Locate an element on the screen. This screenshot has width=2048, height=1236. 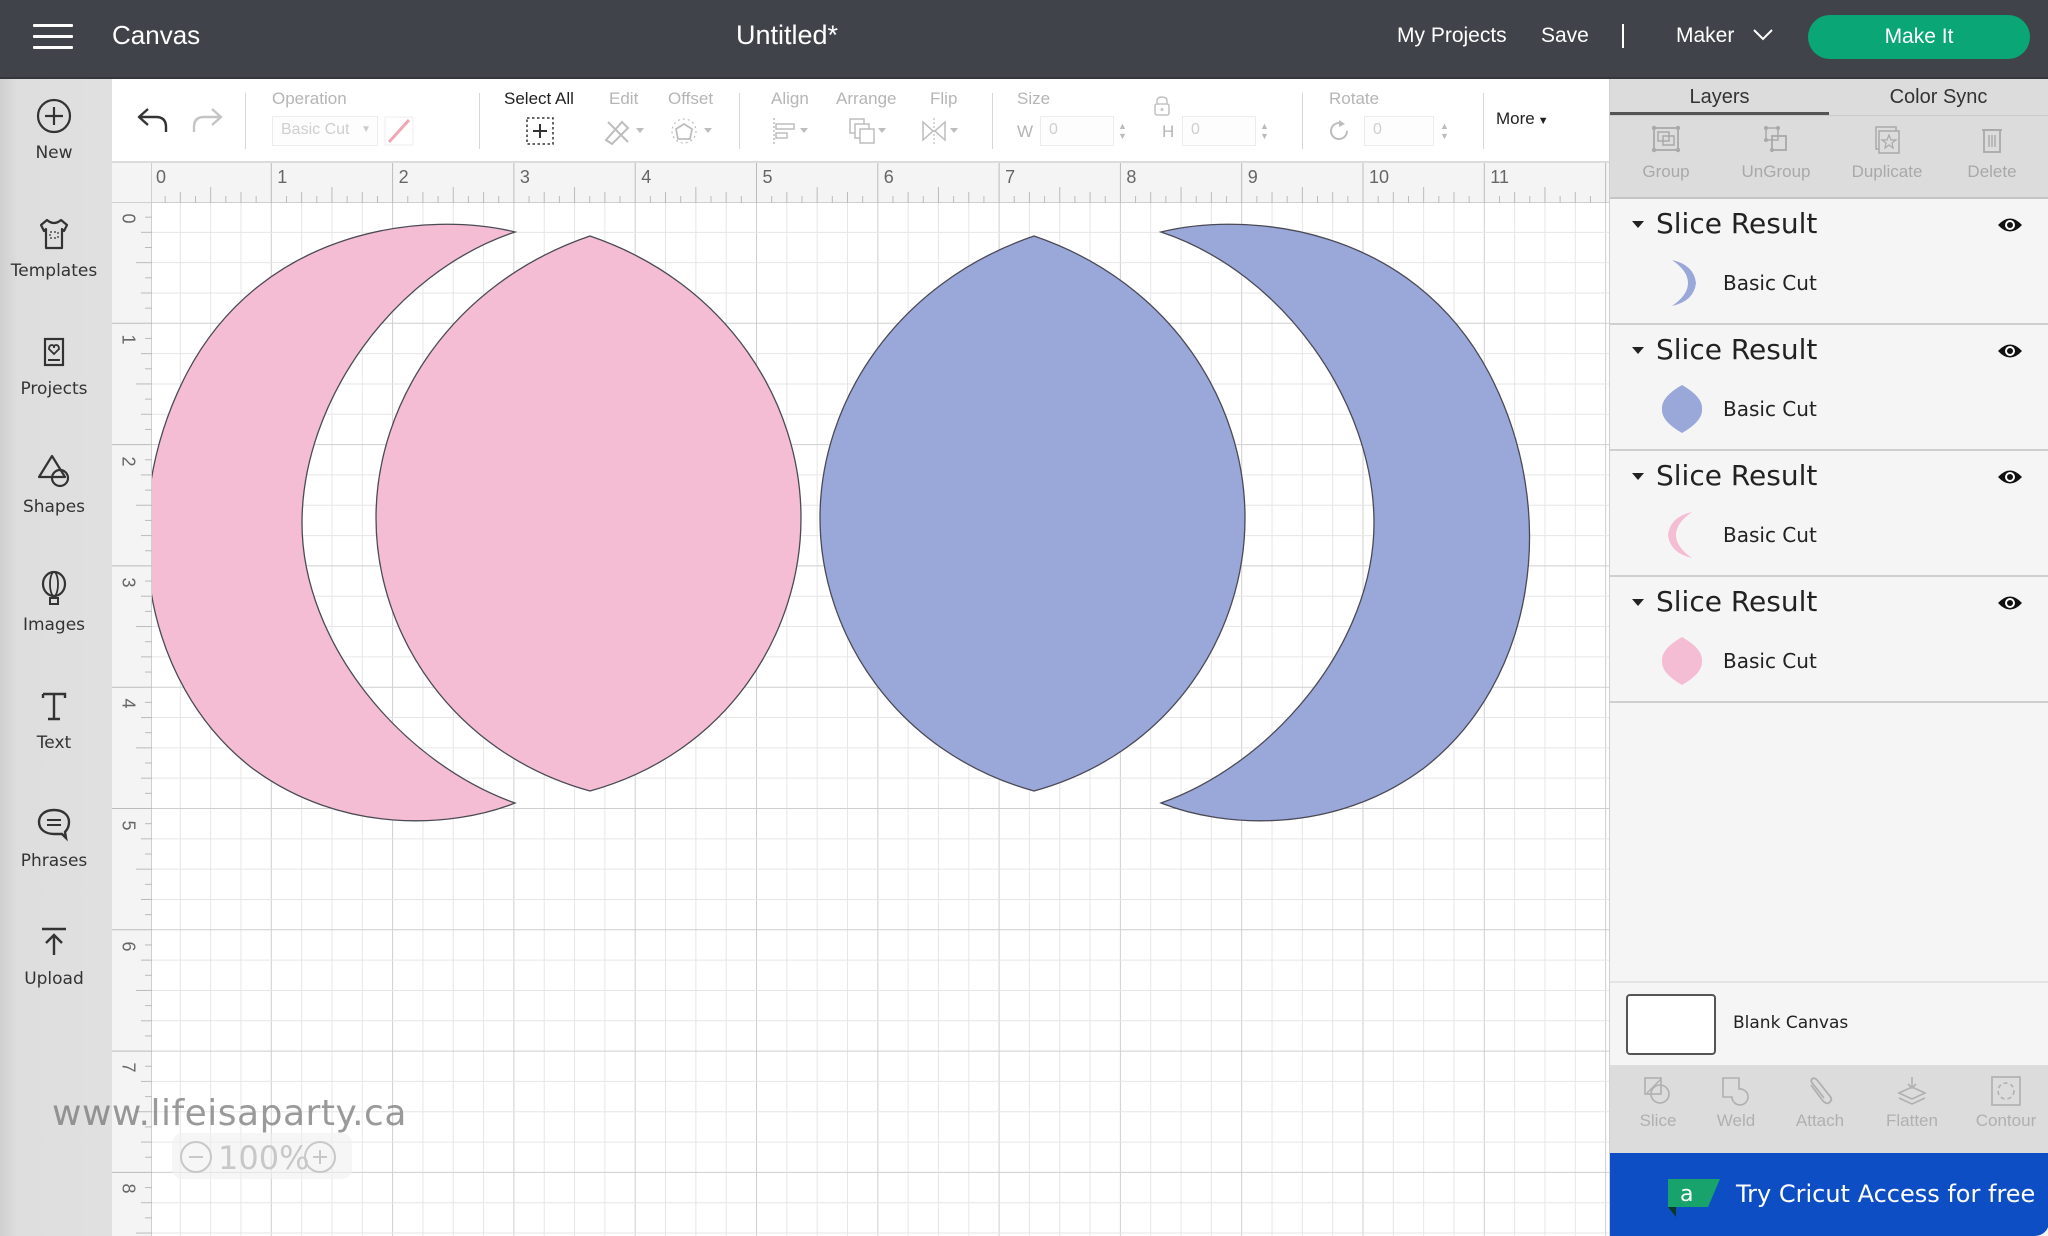
machine-selector: Maker is located at coordinates (1705, 36).